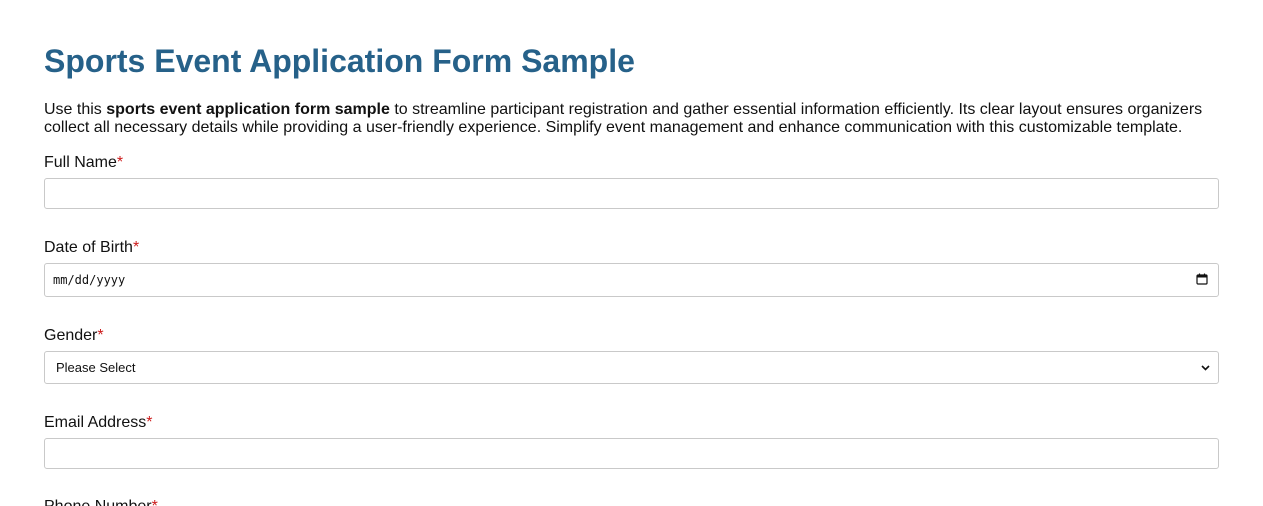  What do you see at coordinates (96, 367) in the screenshot?
I see `gender-selected-value: Please Select` at bounding box center [96, 367].